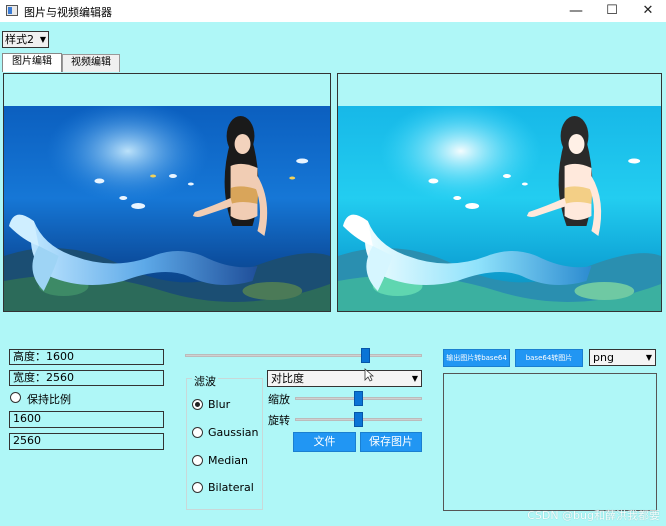 The height and width of the screenshot is (526, 666). Describe the element at coordinates (476, 358) in the screenshot. I see `image-to-base64-button: 输出图片转base64` at that location.